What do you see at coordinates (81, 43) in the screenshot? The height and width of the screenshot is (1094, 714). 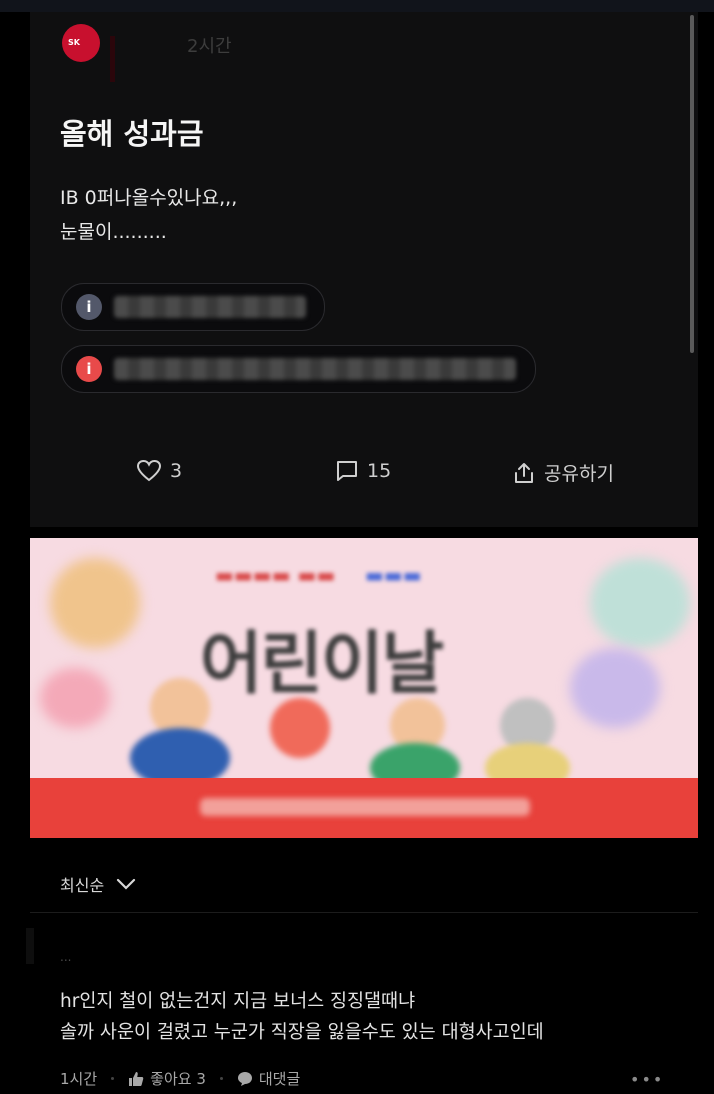 I see `author-avatar: SK` at bounding box center [81, 43].